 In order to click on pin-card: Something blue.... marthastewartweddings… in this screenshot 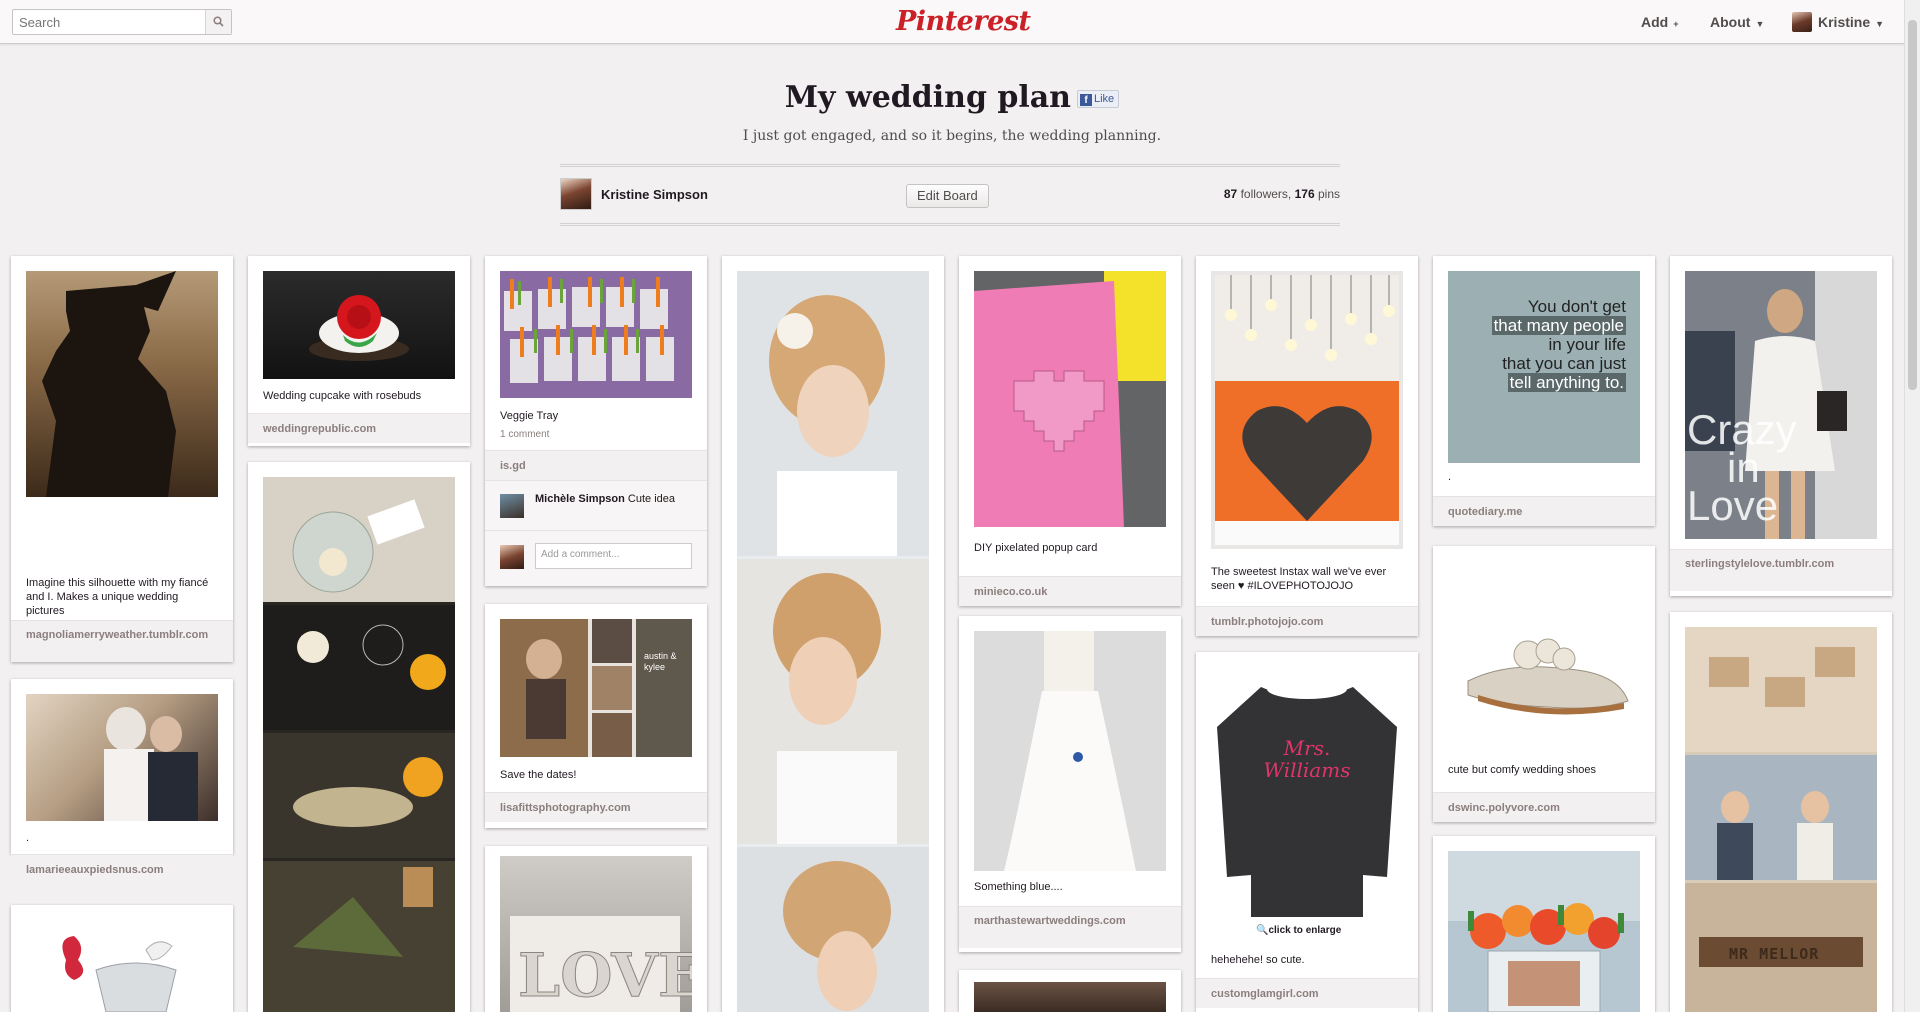, I will do `click(1070, 784)`.